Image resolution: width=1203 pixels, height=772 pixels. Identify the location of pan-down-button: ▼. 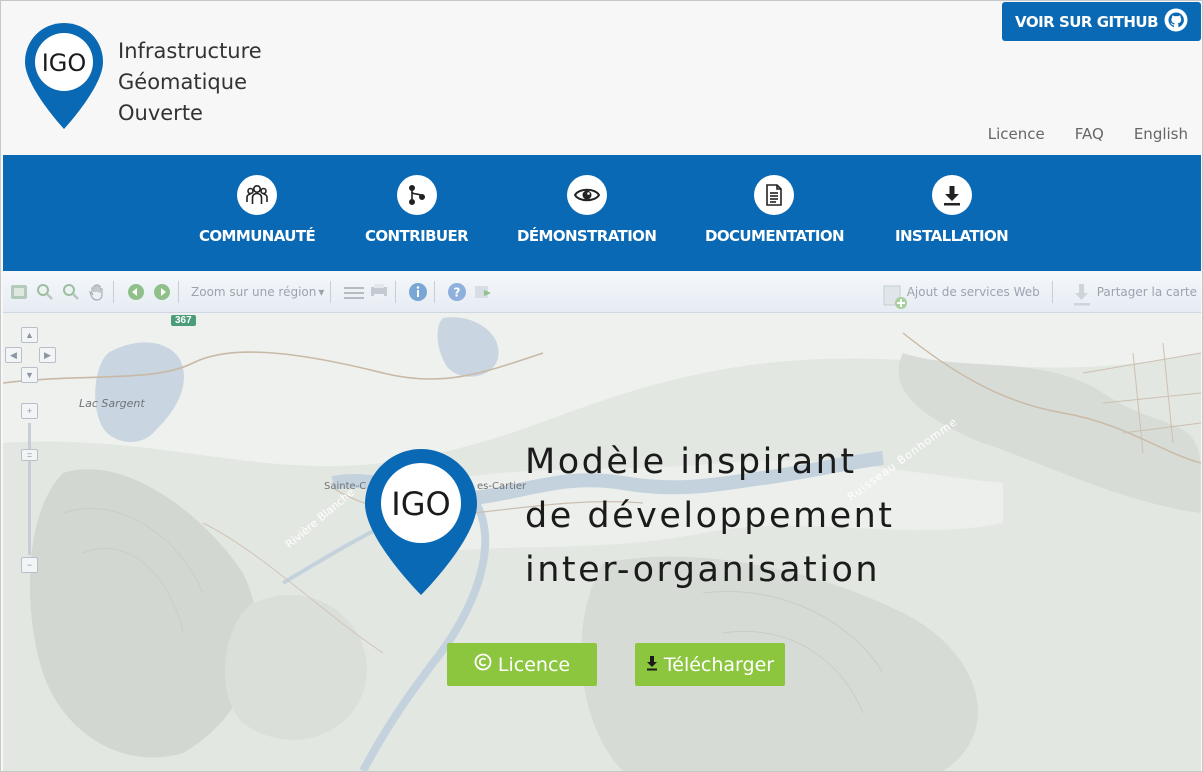
(29, 375).